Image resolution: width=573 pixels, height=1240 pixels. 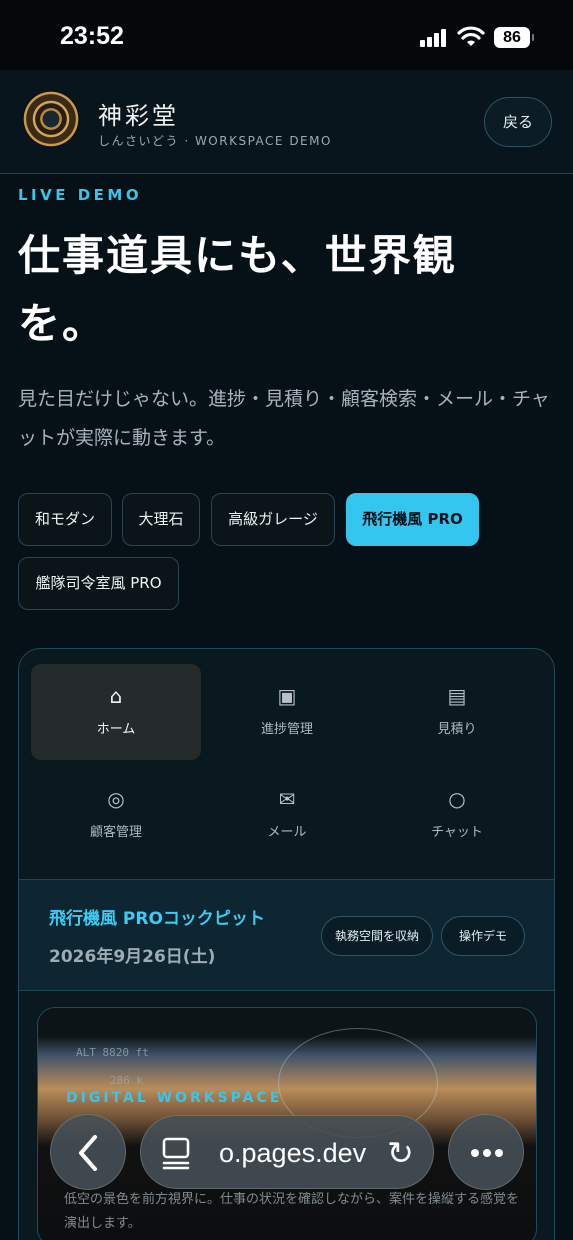 What do you see at coordinates (412, 519) in the screenshot?
I see `theme-chip-airplane-pro: 飛行機風 PRO` at bounding box center [412, 519].